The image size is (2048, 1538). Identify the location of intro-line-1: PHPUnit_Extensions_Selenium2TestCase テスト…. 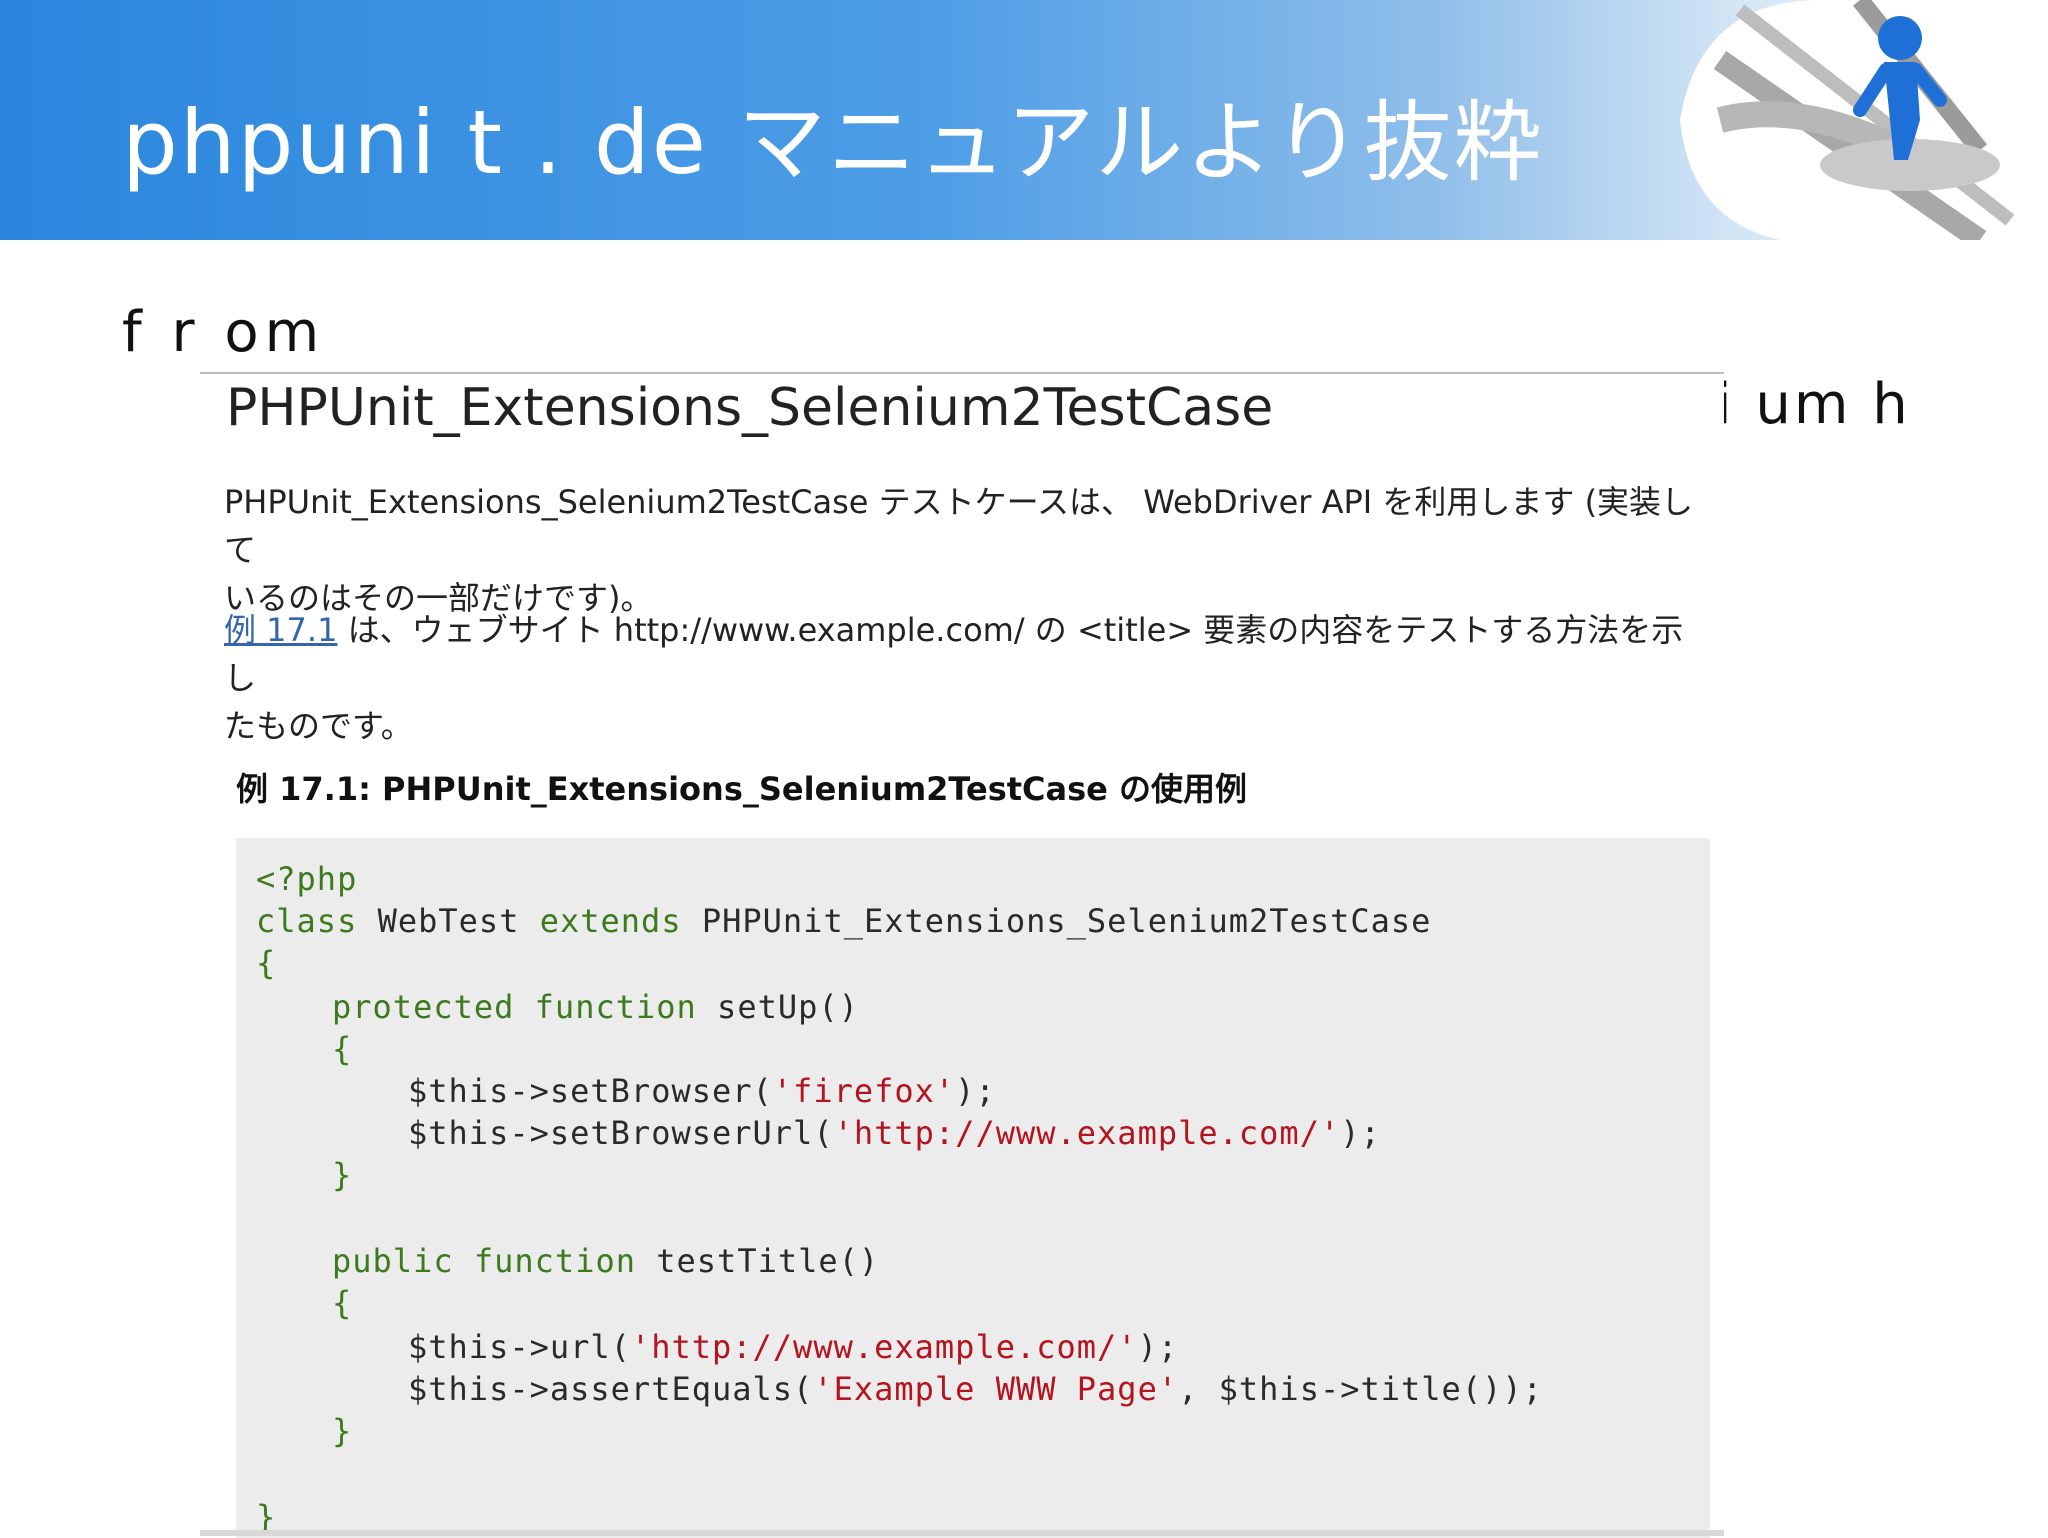
(959, 526).